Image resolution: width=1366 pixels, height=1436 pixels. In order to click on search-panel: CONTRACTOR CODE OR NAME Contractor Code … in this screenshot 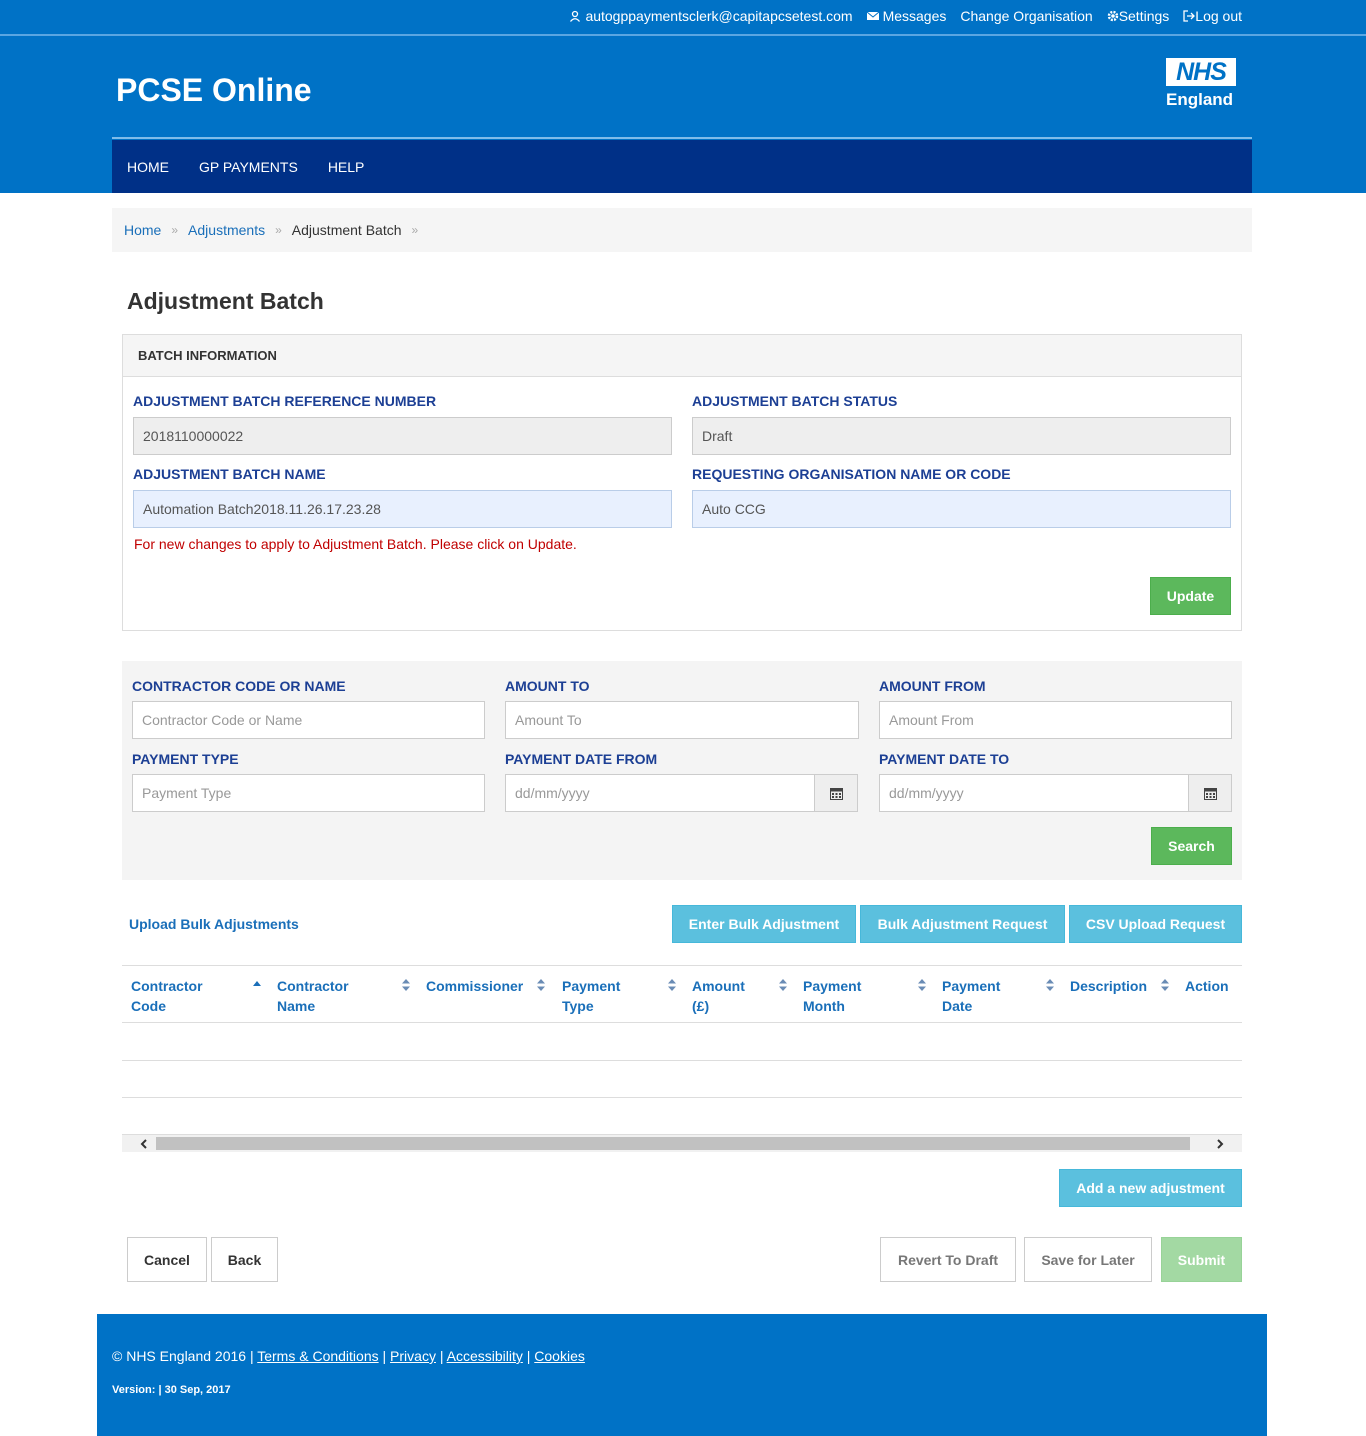, I will do `click(682, 770)`.